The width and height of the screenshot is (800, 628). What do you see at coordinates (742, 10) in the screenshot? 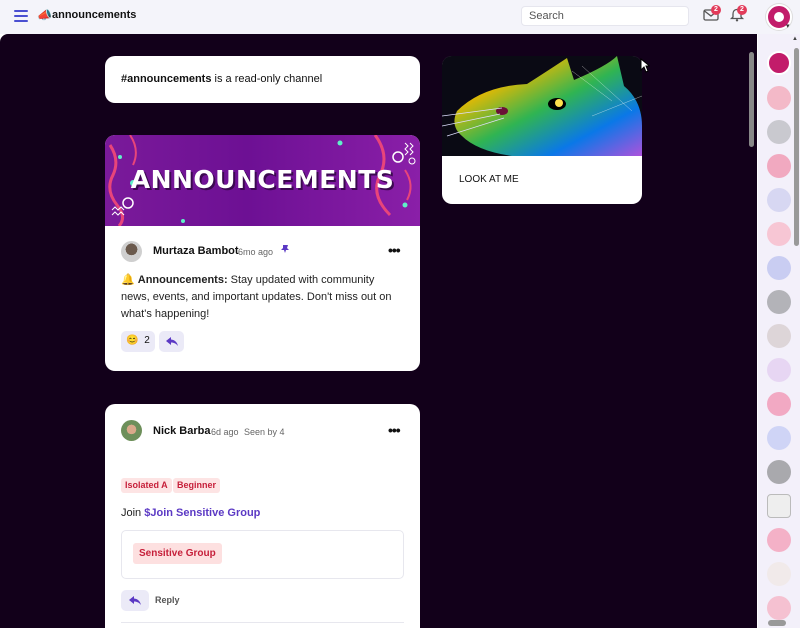
I see `notifications-badge: 2` at bounding box center [742, 10].